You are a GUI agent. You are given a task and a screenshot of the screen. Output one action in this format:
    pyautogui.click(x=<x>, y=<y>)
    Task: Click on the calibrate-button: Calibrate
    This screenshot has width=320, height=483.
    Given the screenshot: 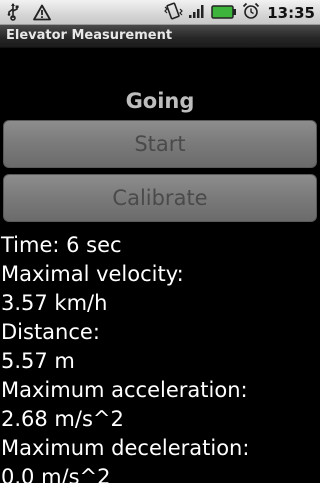 What is the action you would take?
    pyautogui.click(x=160, y=198)
    